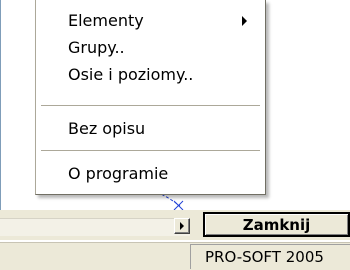  What do you see at coordinates (131, 74) in the screenshot?
I see `menu-item-label: Osie i poziomy..` at bounding box center [131, 74].